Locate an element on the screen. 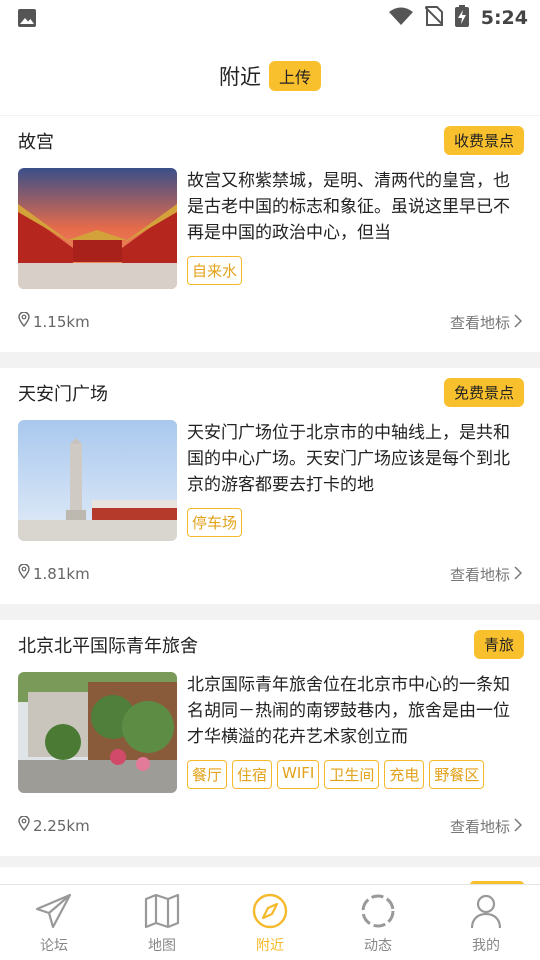 The width and height of the screenshot is (540, 960). wifi-icon is located at coordinates (400, 18).